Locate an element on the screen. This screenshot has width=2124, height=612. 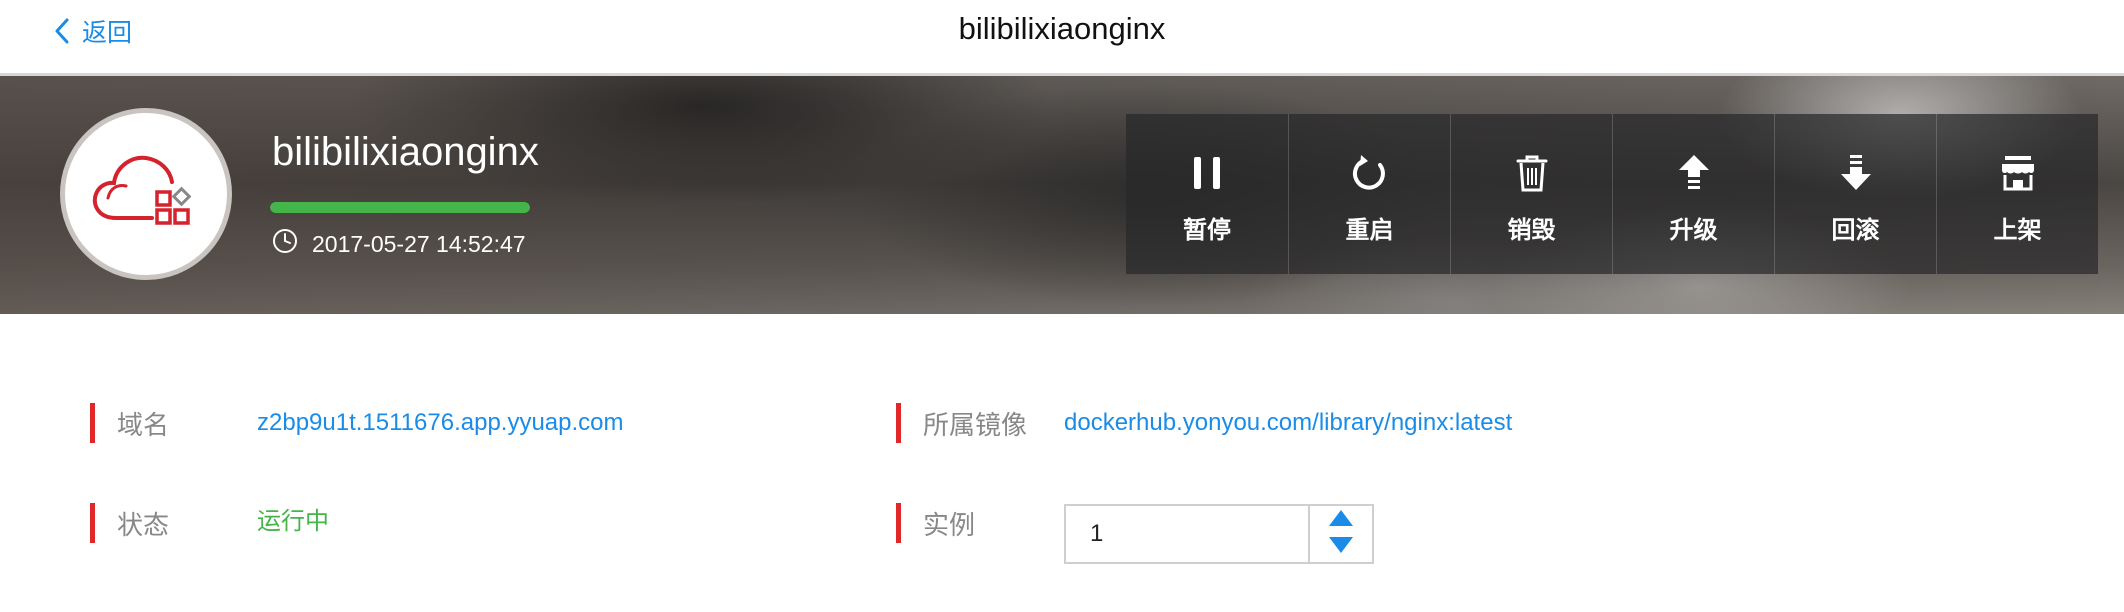
status-value: 运行中 is located at coordinates (293, 521).